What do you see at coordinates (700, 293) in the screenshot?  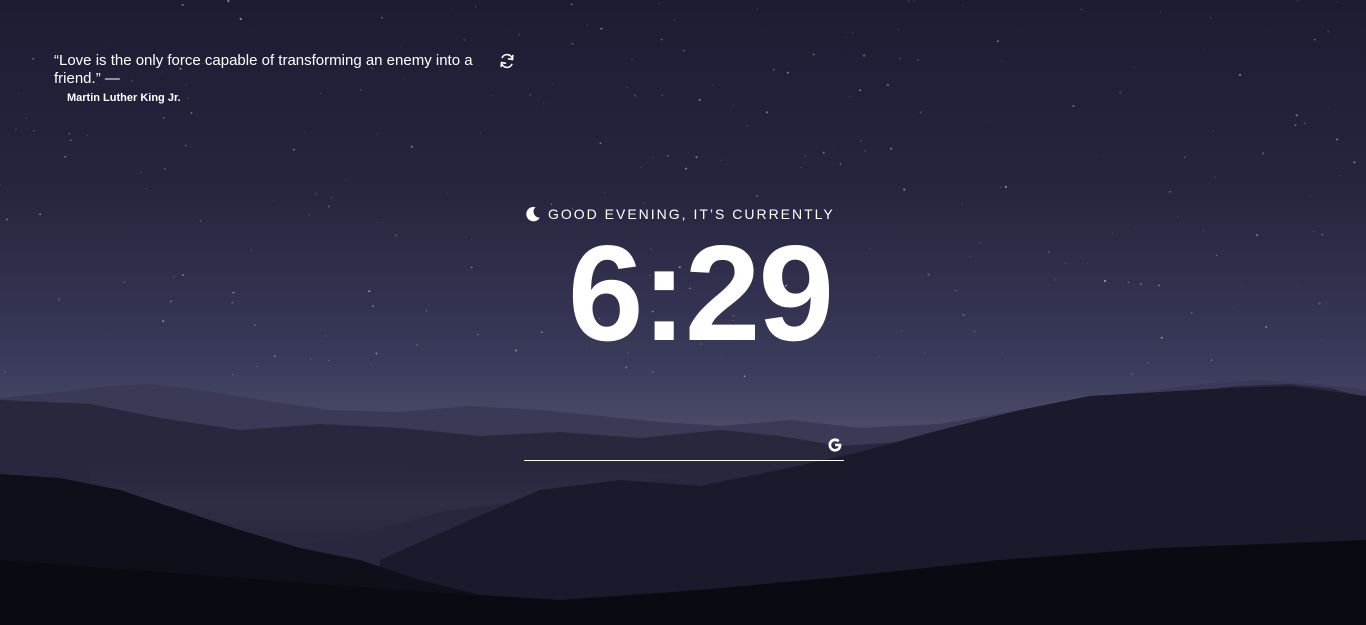 I see `clock-time: 6:29` at bounding box center [700, 293].